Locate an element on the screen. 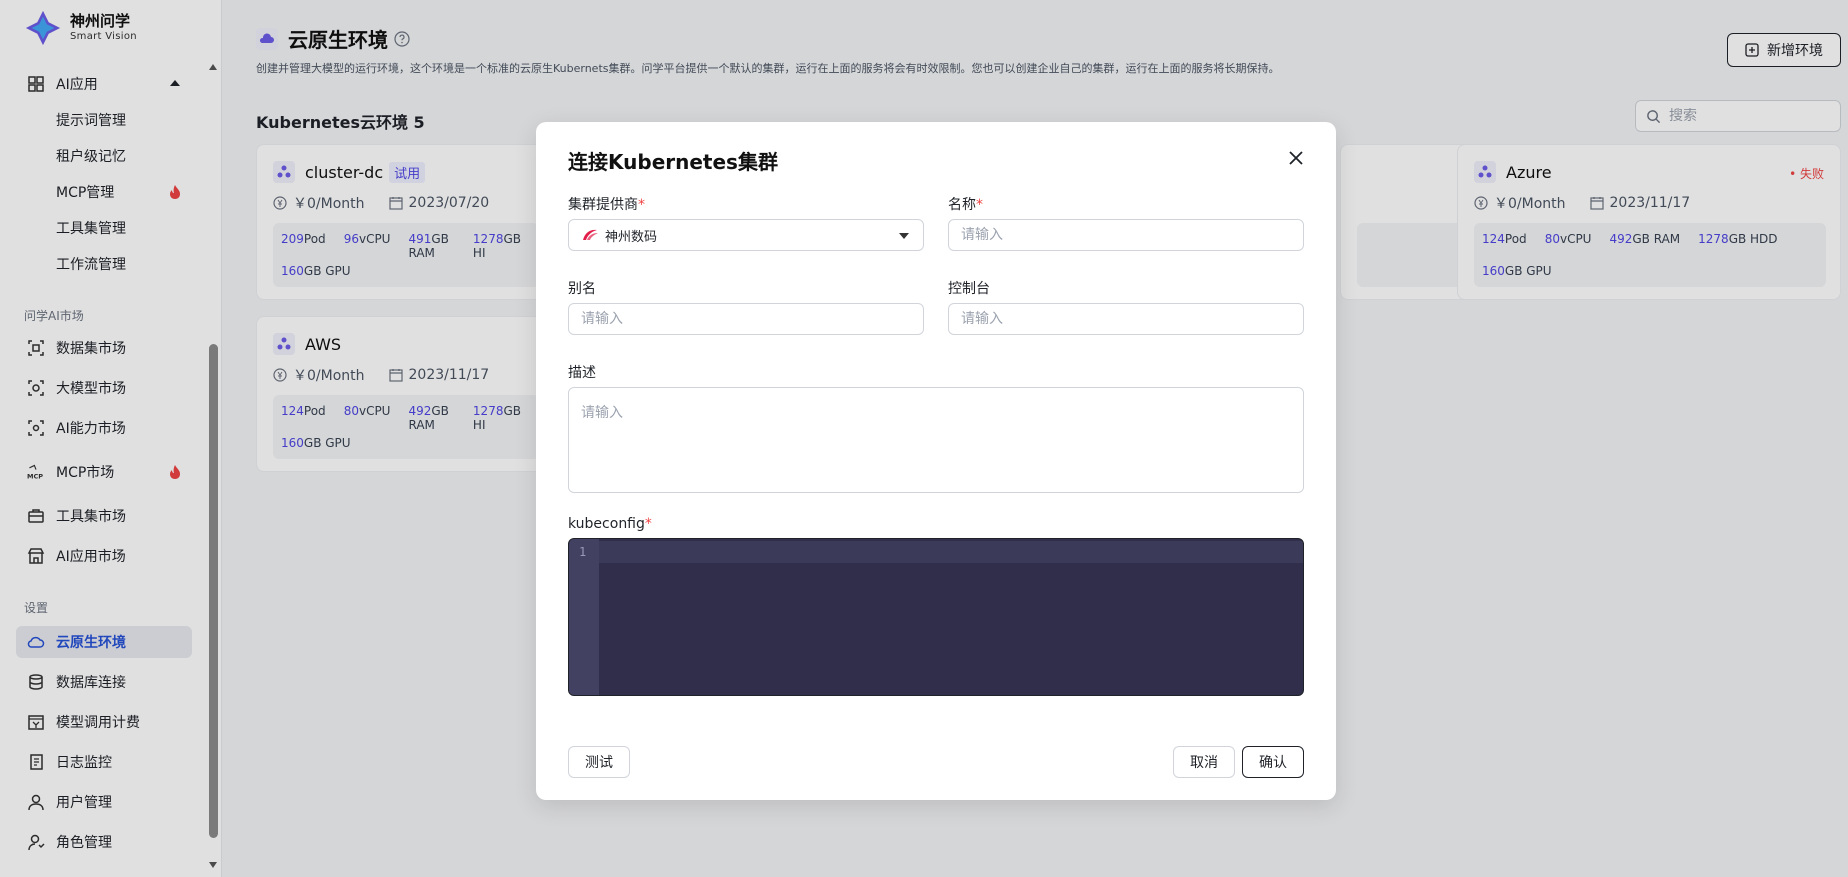  console-label: 控制台 is located at coordinates (969, 289).